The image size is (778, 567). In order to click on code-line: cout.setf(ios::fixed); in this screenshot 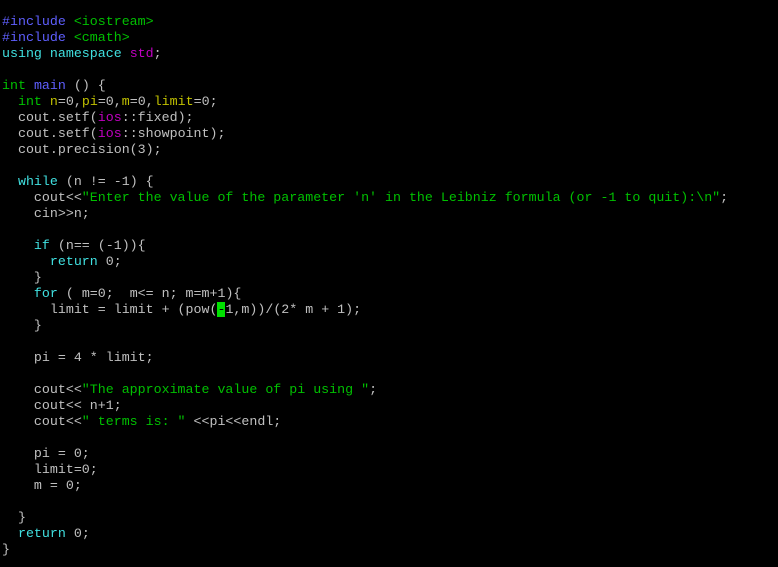, I will do `click(365, 118)`.